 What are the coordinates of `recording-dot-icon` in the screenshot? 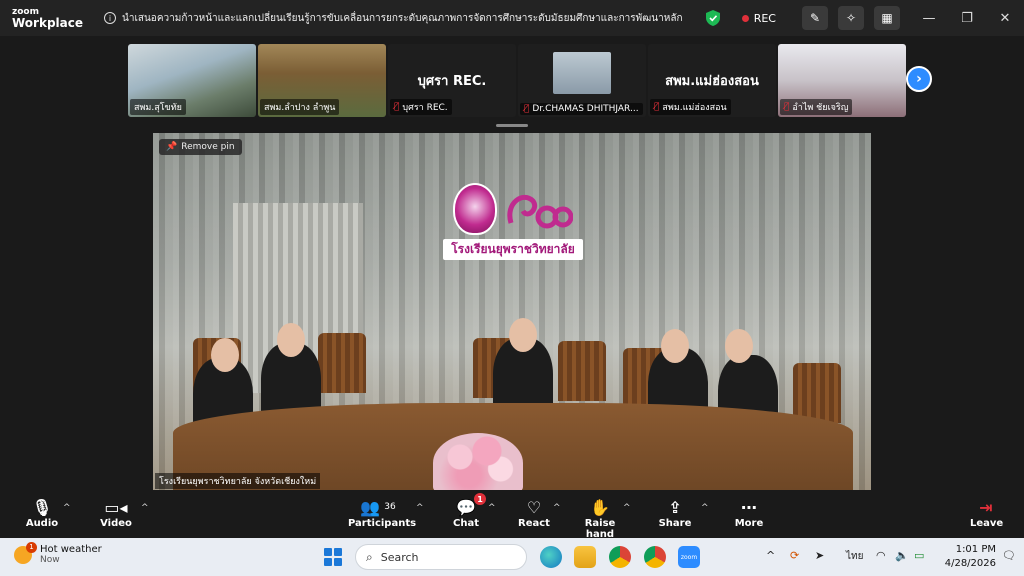 It's located at (745, 18).